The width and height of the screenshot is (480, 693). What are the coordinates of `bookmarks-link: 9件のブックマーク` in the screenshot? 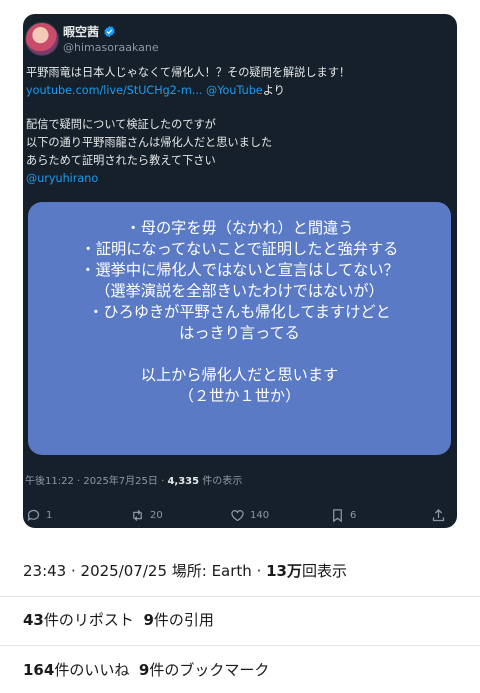 It's located at (204, 670).